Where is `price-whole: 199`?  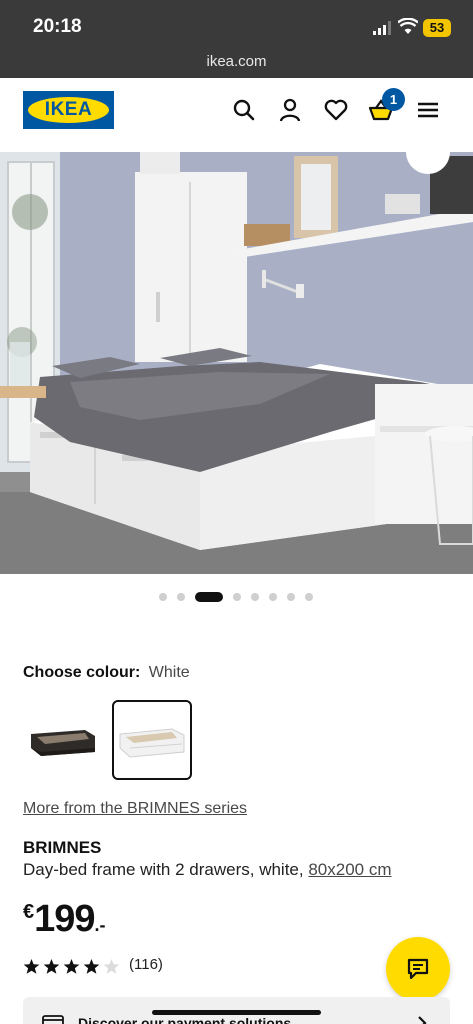
price-whole: 199 is located at coordinates (64, 919).